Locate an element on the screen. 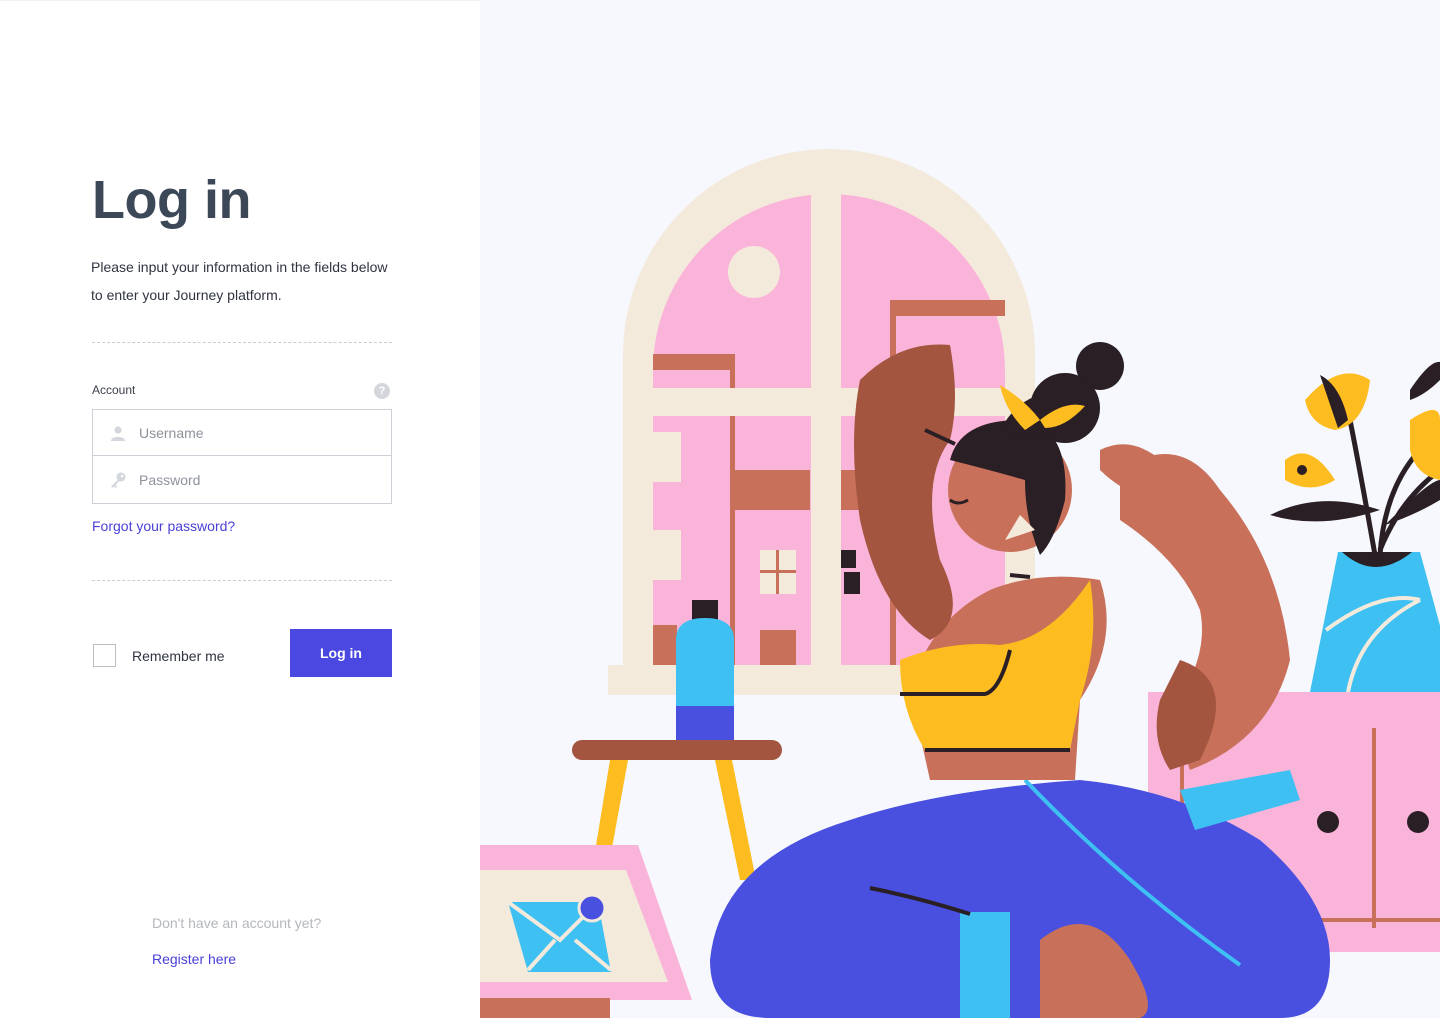 Image resolution: width=1440 pixels, height=1018 pixels. account-label: Account is located at coordinates (114, 390).